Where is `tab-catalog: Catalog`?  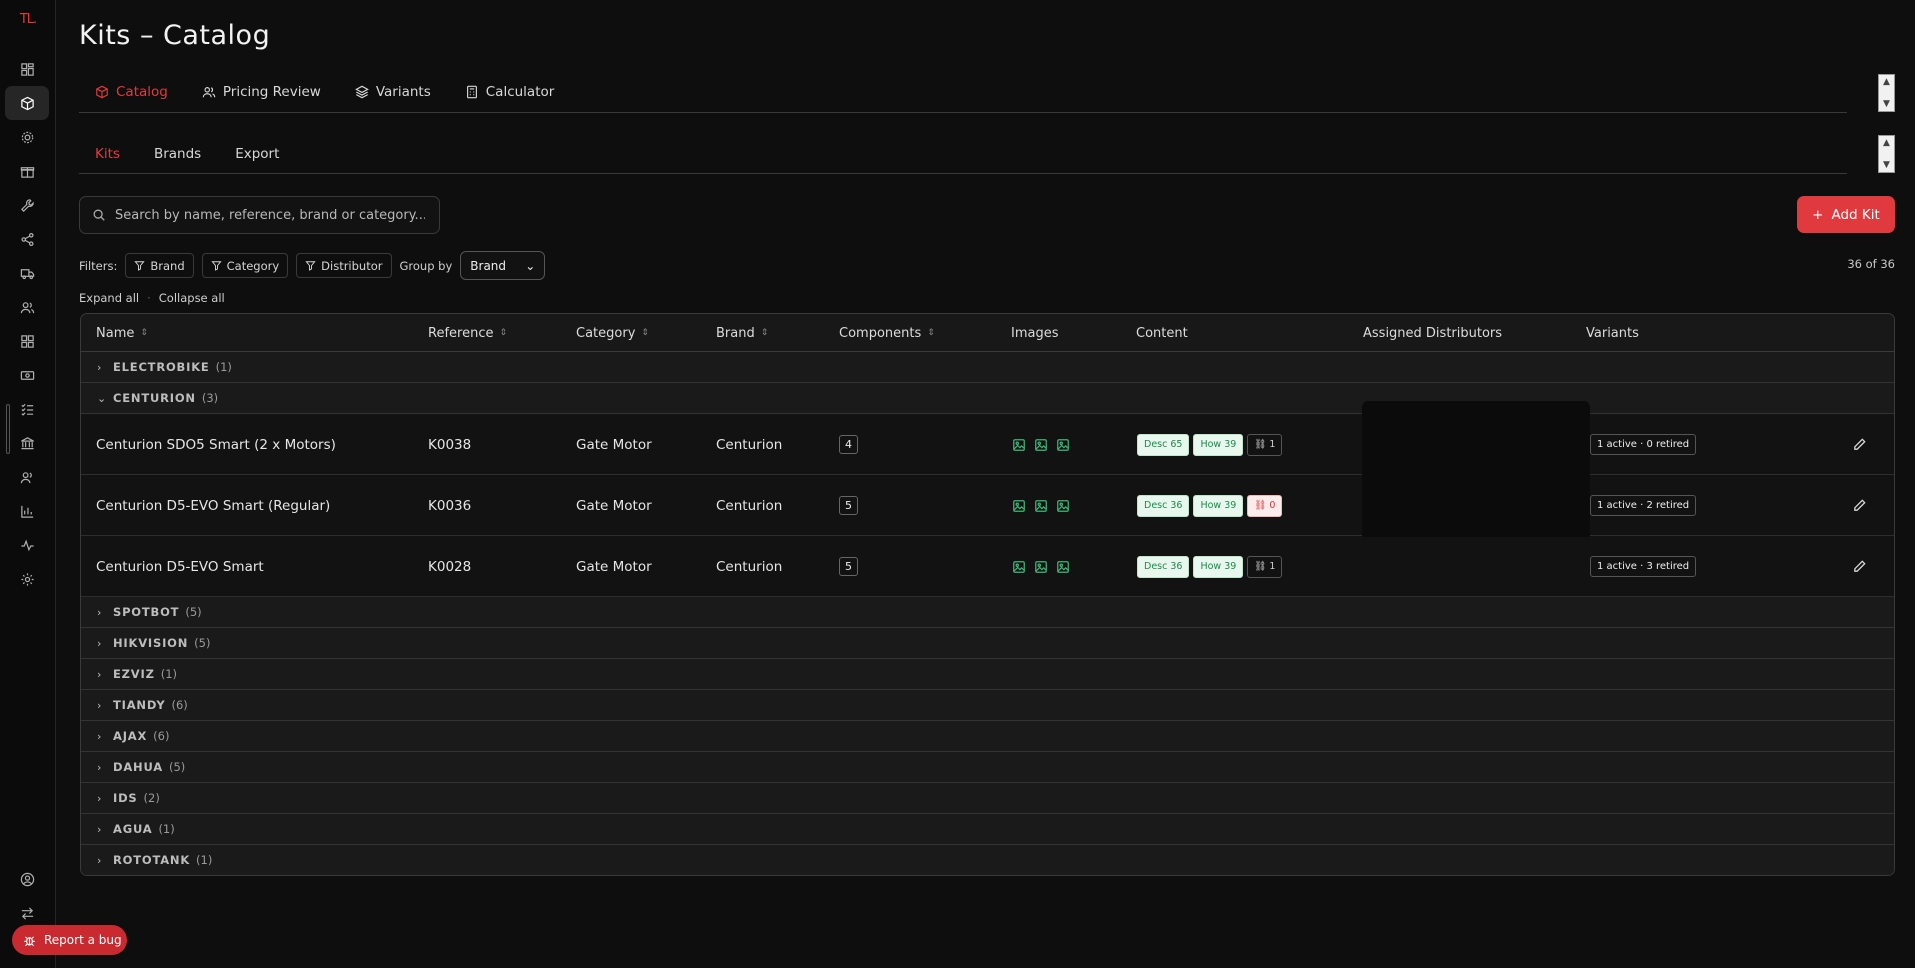 tab-catalog: Catalog is located at coordinates (132, 92).